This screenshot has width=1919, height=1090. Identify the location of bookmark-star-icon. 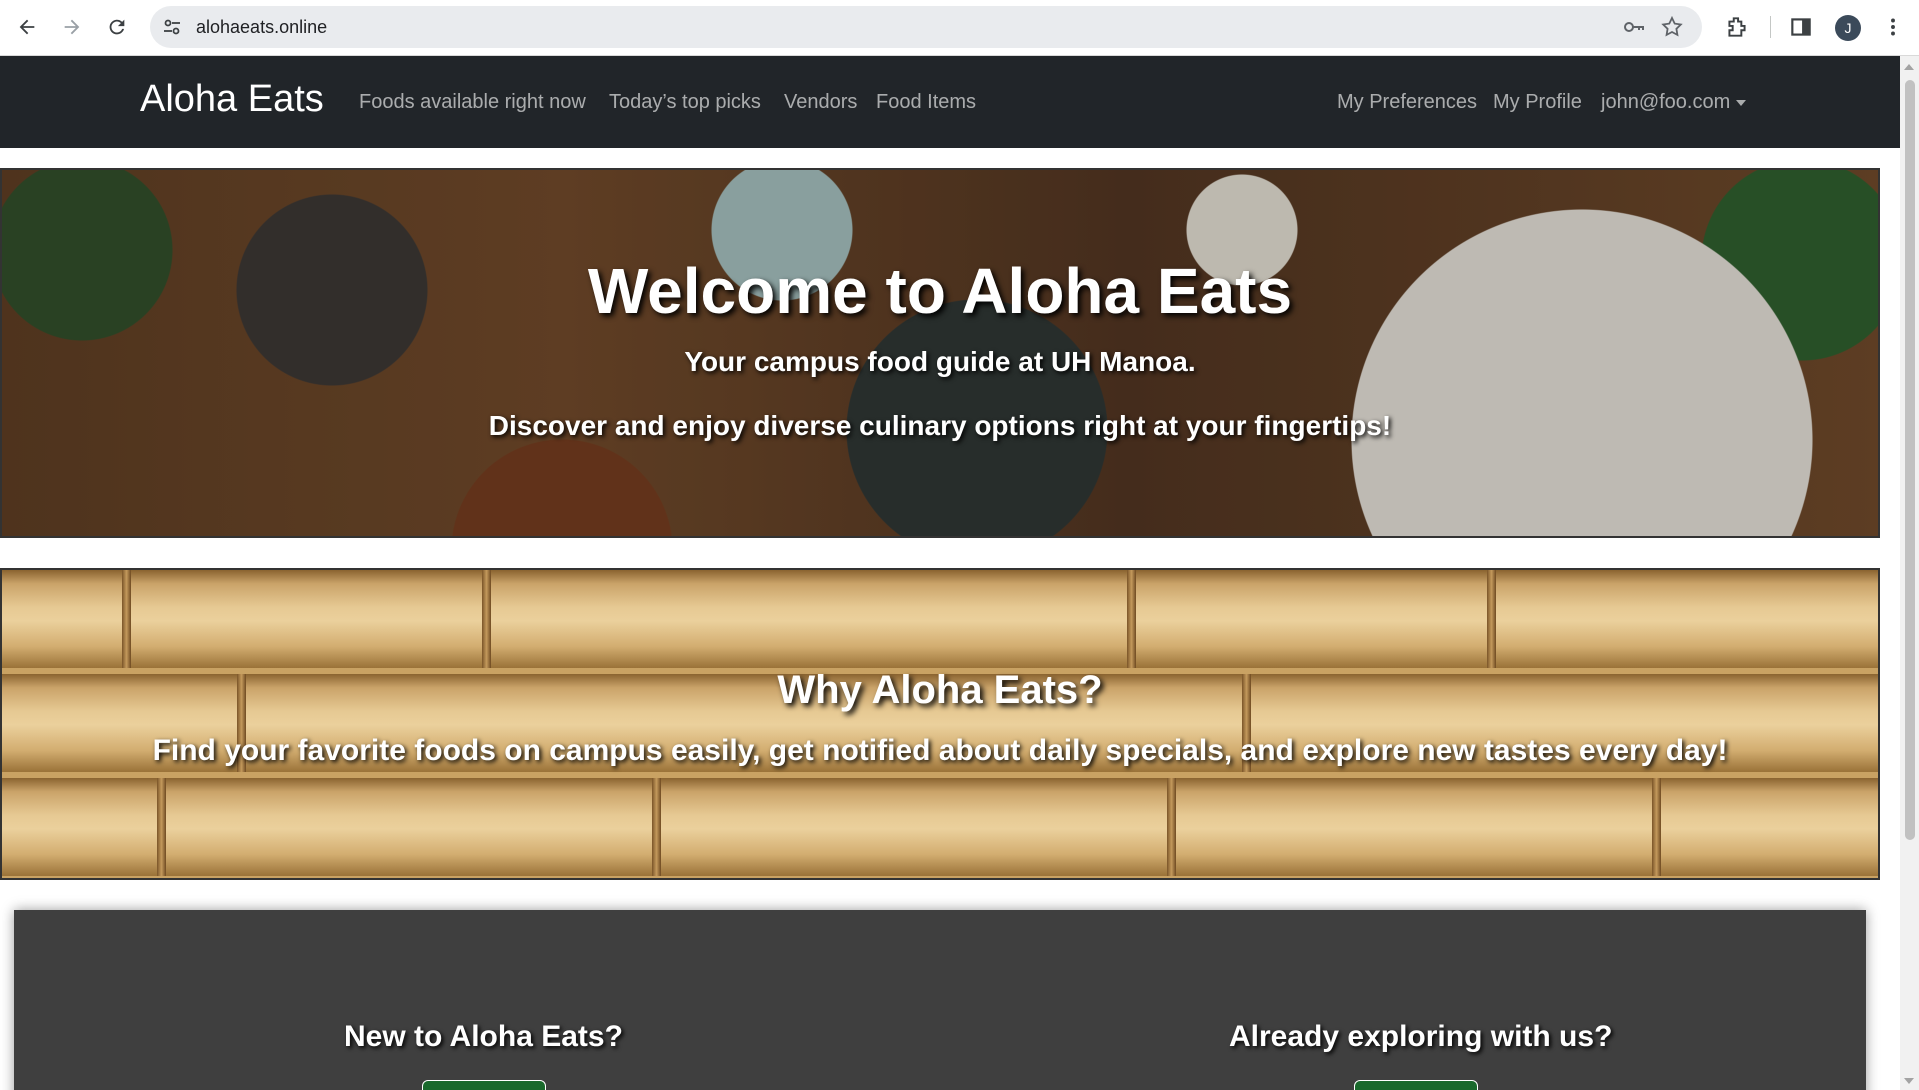
(1672, 27).